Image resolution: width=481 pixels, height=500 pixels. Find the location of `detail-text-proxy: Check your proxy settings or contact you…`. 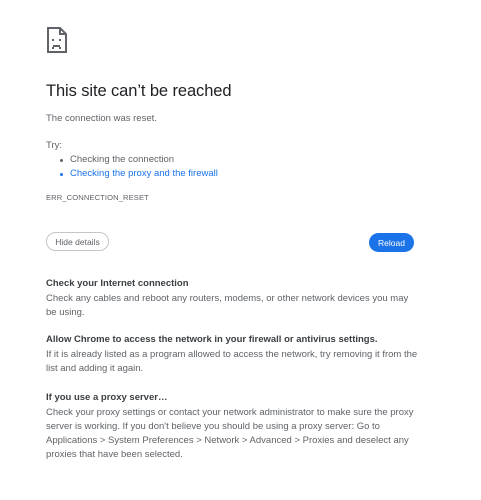

detail-text-proxy: Check your proxy settings or contact you… is located at coordinates (230, 433).